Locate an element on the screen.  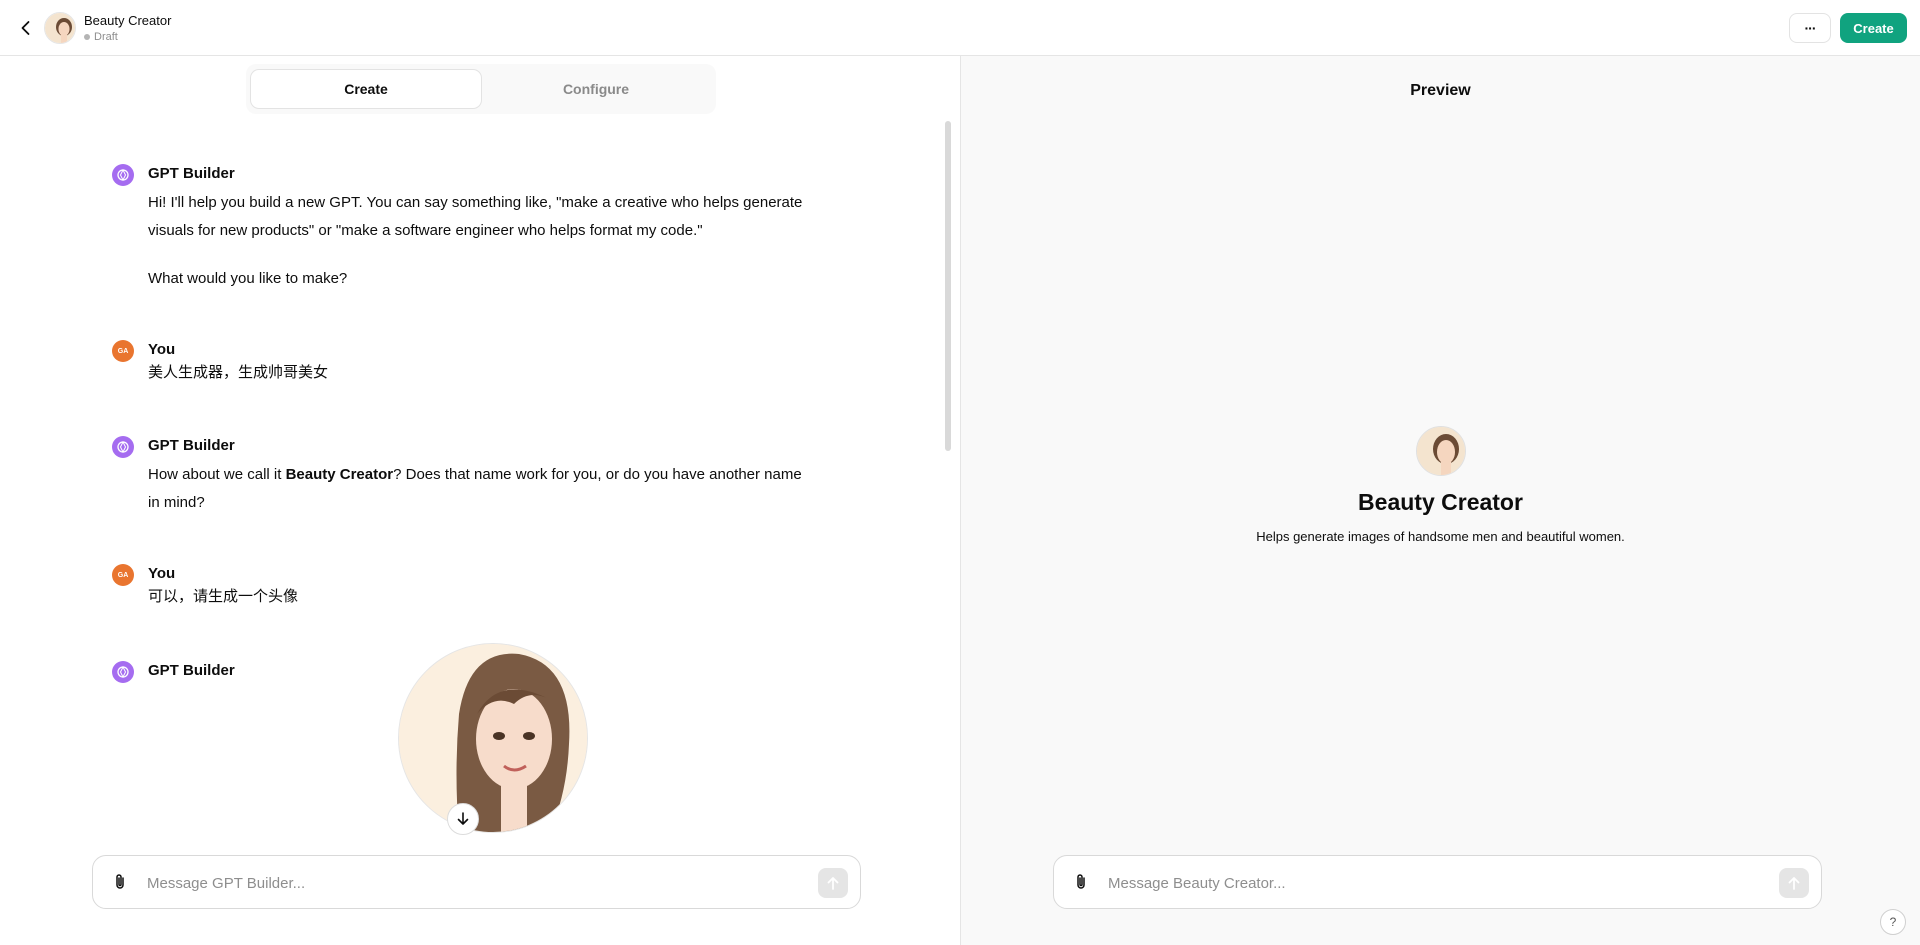
status-dot-icon is located at coordinates (87, 37).